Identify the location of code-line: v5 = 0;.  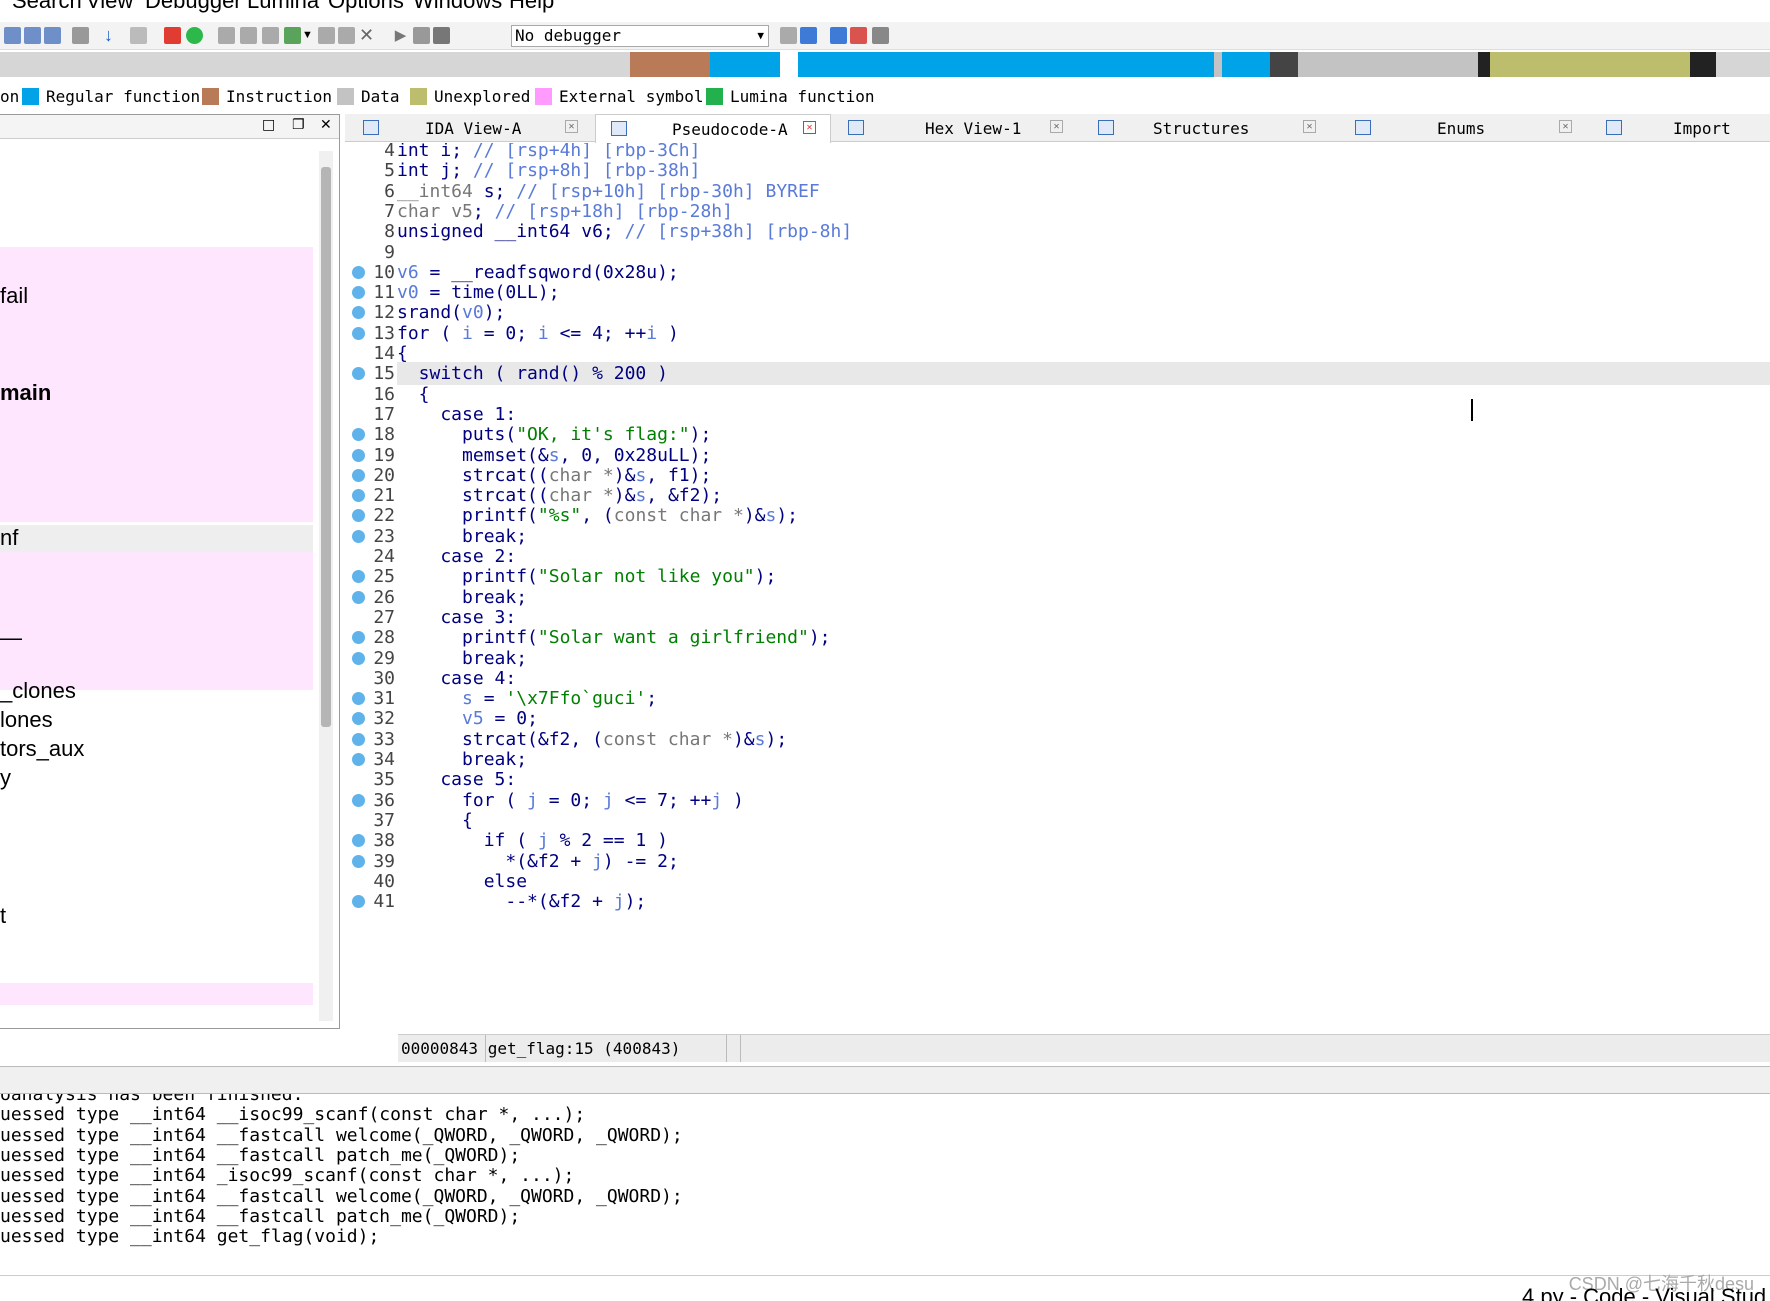
(1083, 718).